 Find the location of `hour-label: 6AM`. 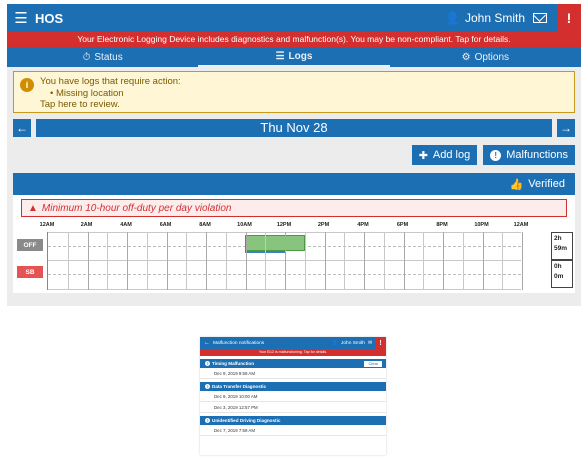

hour-label: 6AM is located at coordinates (165, 225).